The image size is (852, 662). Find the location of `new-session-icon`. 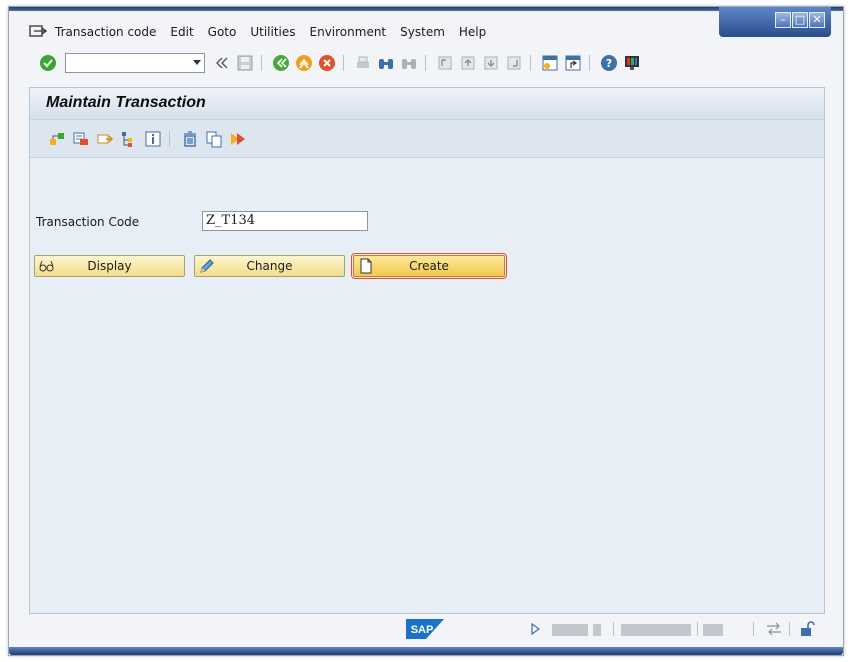

new-session-icon is located at coordinates (550, 63).